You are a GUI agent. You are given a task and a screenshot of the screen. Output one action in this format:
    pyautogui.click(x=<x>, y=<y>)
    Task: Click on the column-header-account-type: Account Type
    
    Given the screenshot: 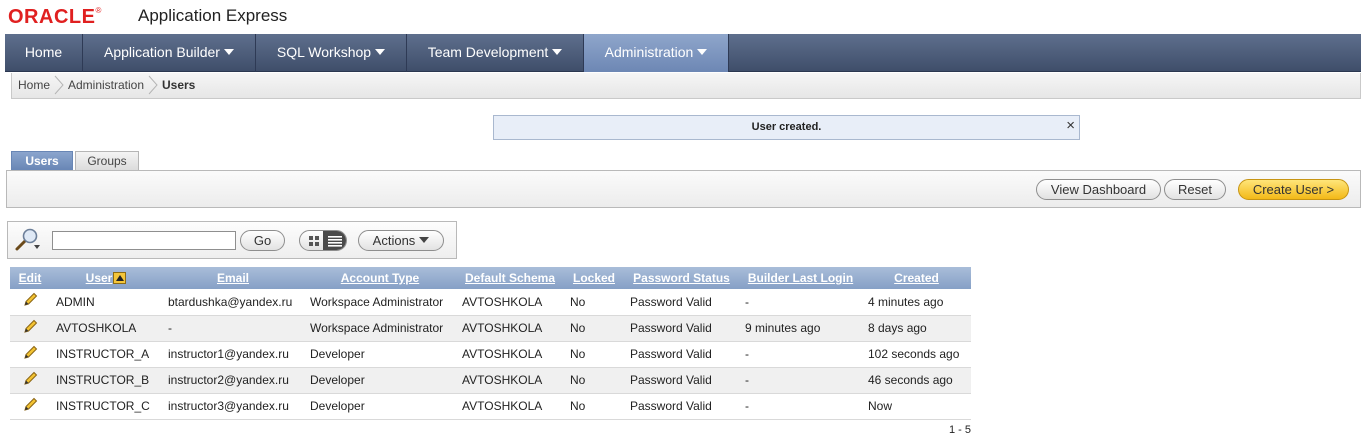 What is the action you would take?
    pyautogui.click(x=380, y=278)
    